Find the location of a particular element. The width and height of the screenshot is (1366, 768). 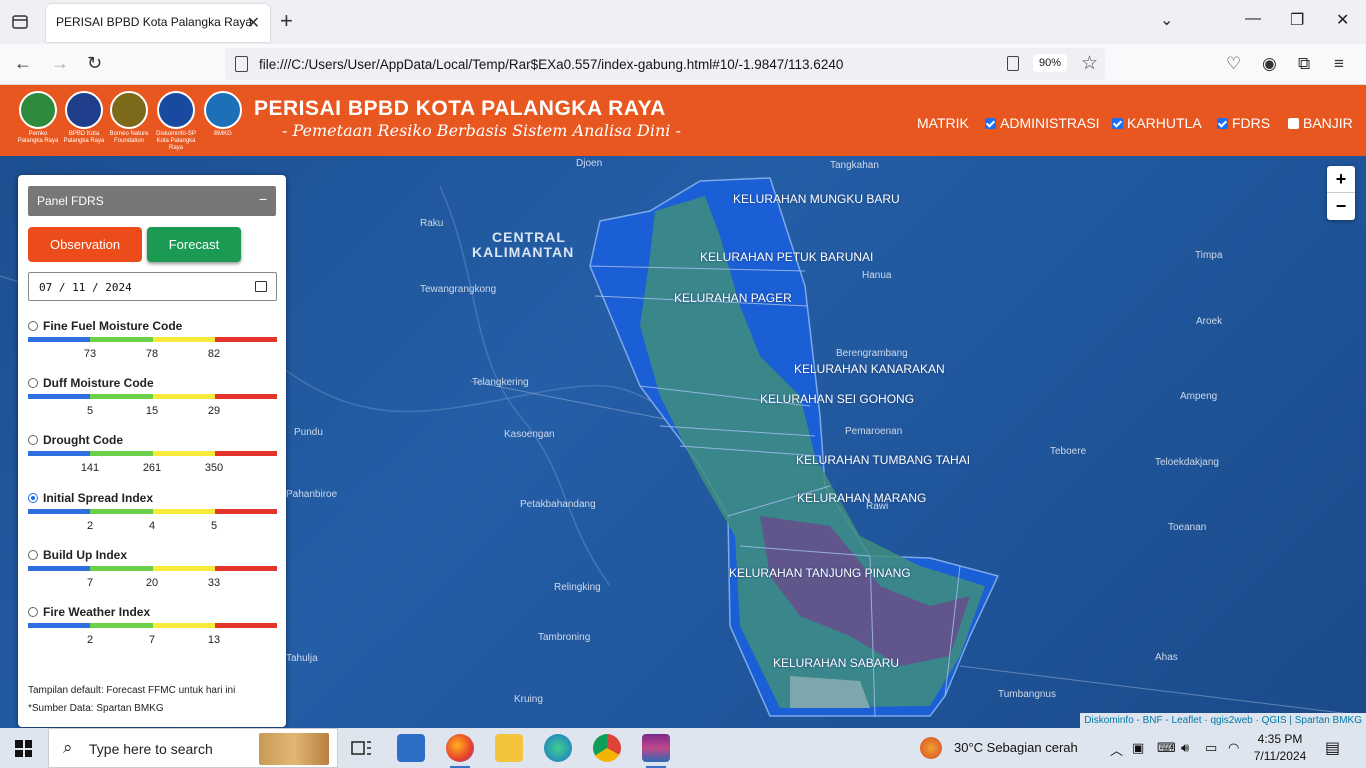

edge-app-icon is located at coordinates (558, 748).